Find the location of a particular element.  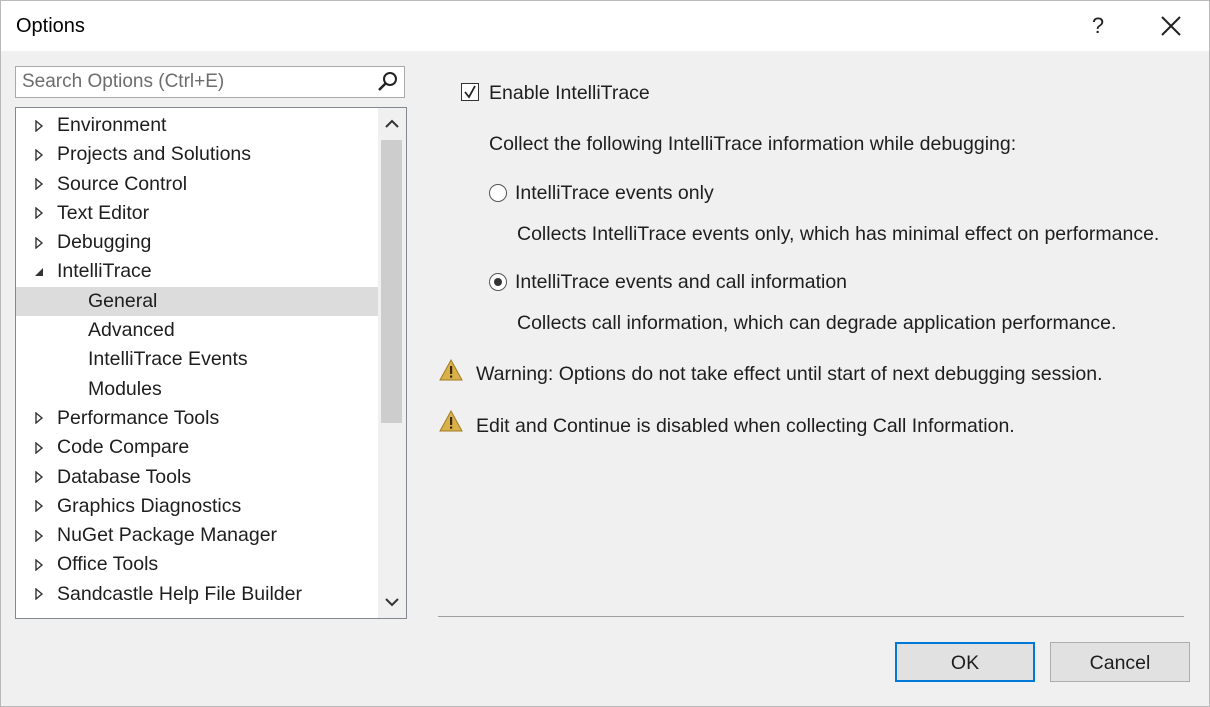

close-button is located at coordinates (1171, 26).